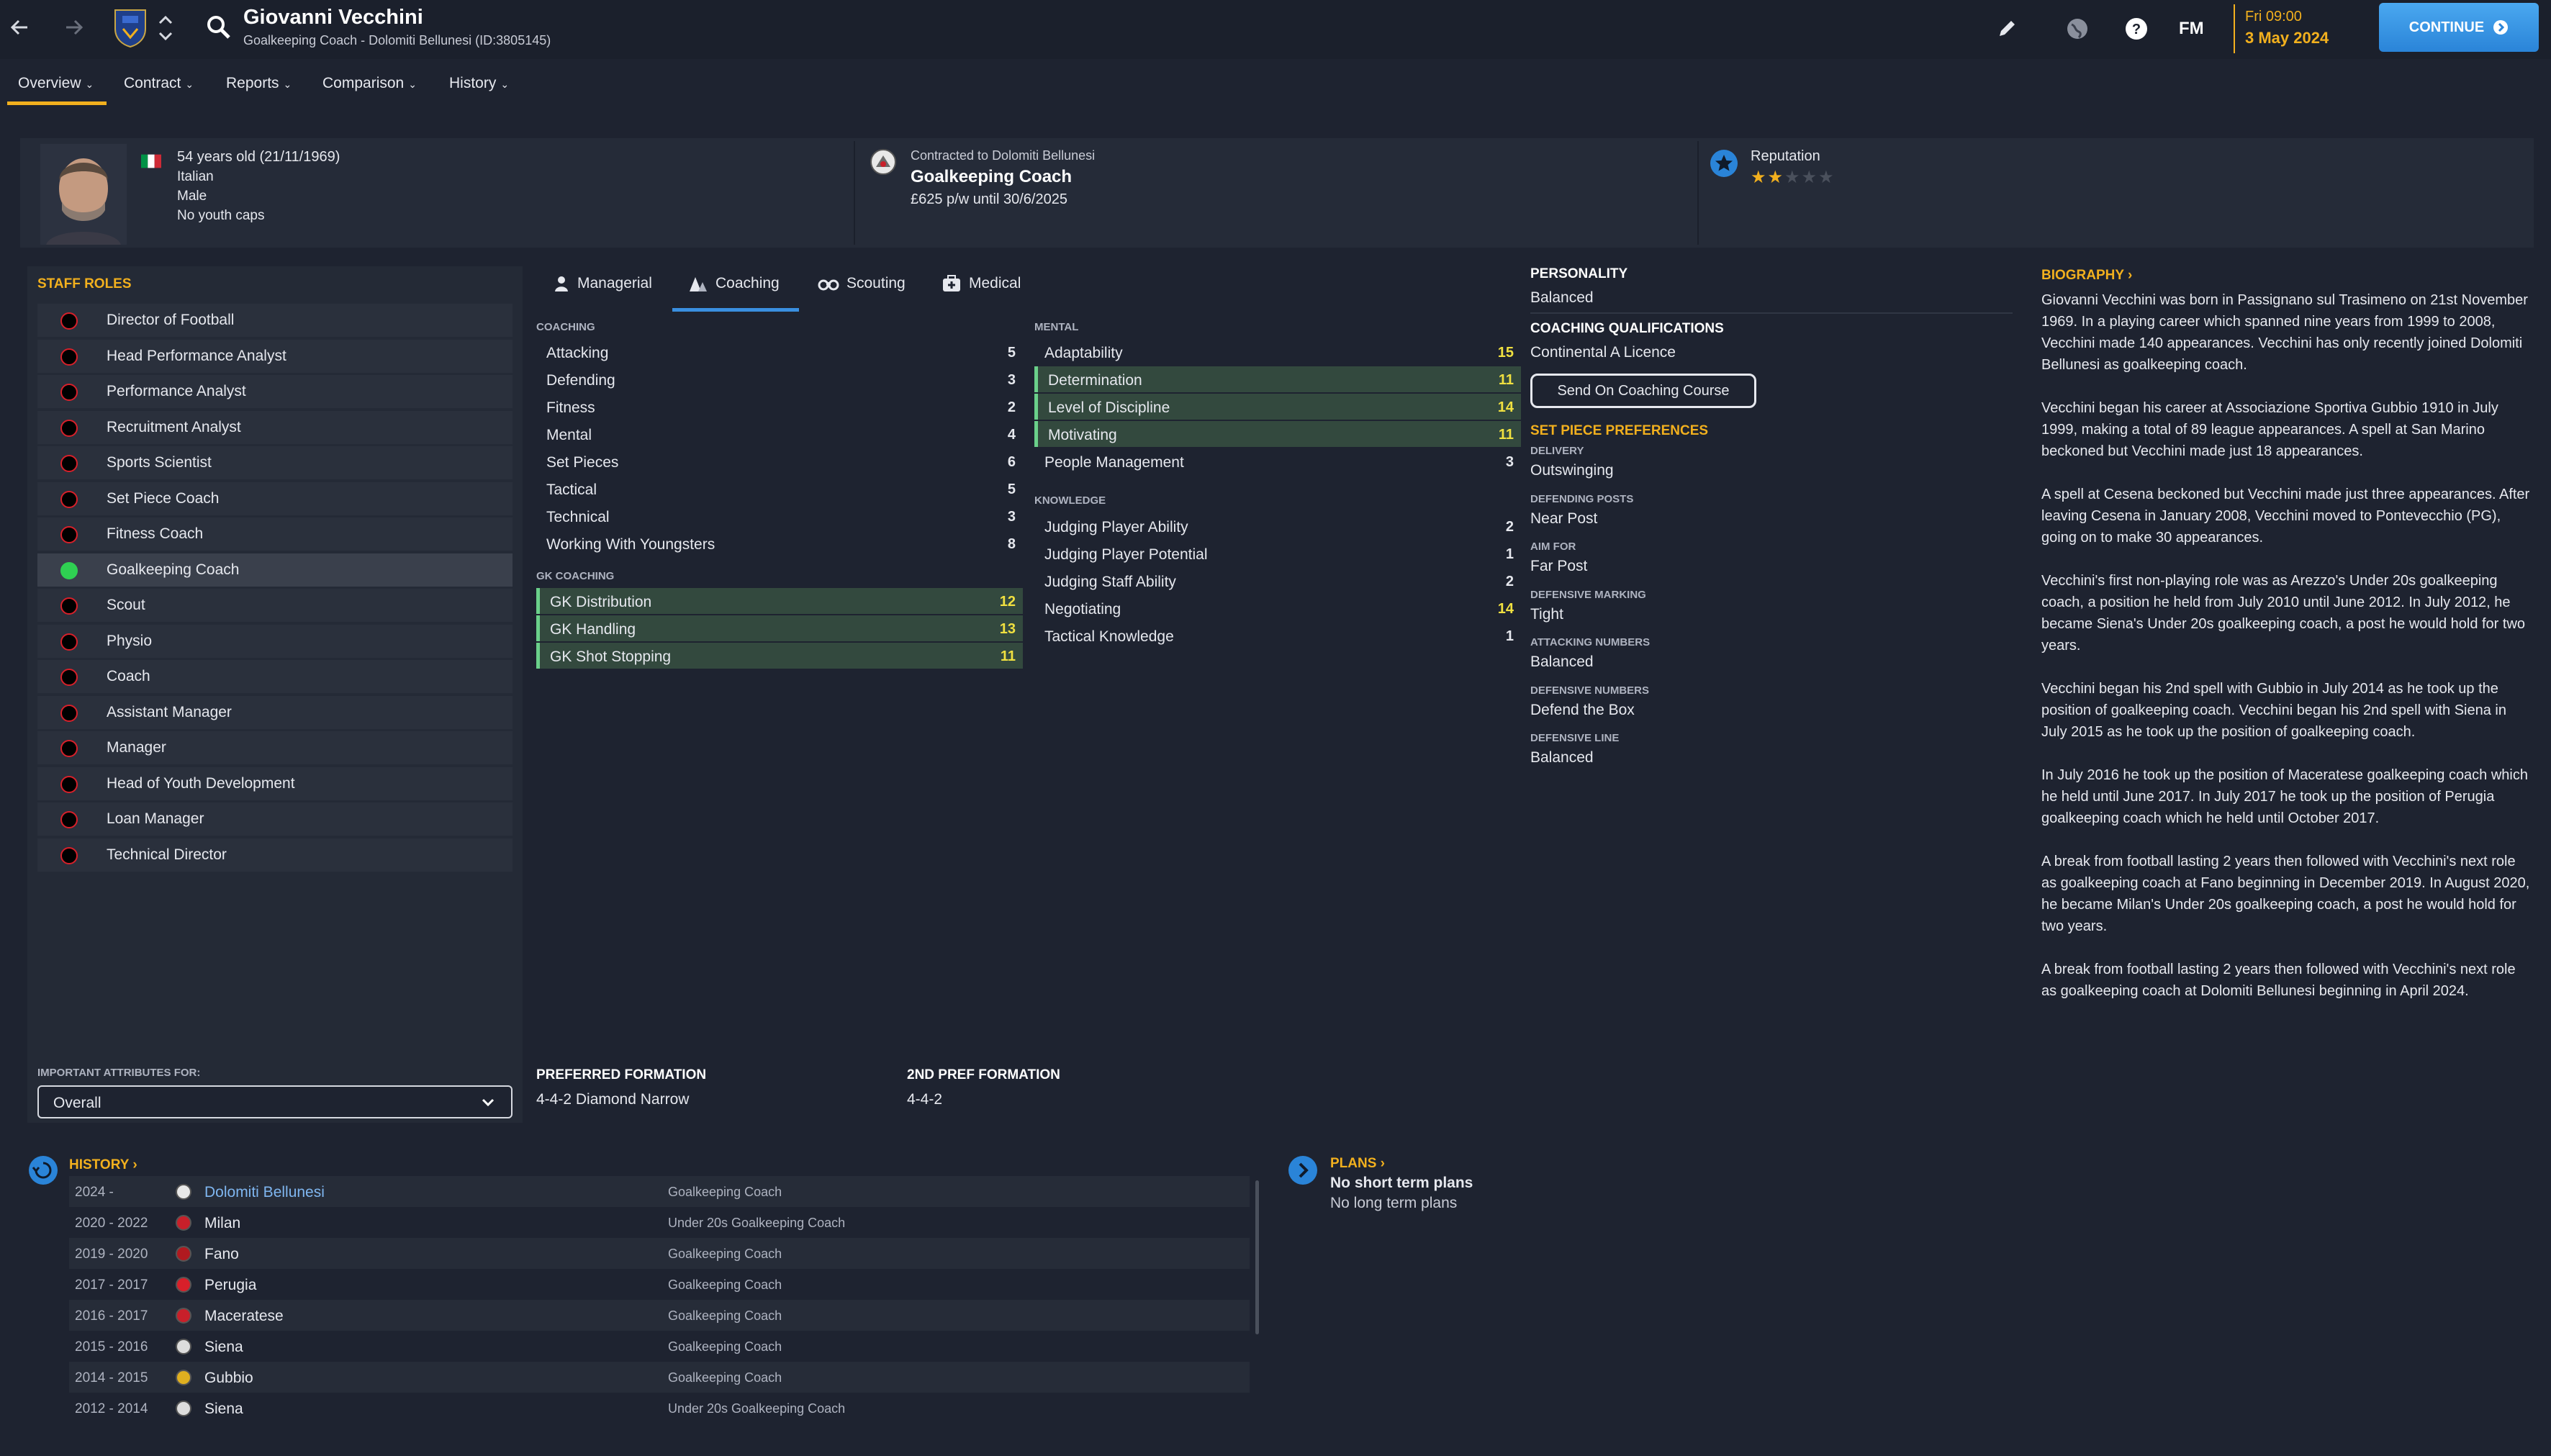  I want to click on tab-managerial: Managerial, so click(603, 283).